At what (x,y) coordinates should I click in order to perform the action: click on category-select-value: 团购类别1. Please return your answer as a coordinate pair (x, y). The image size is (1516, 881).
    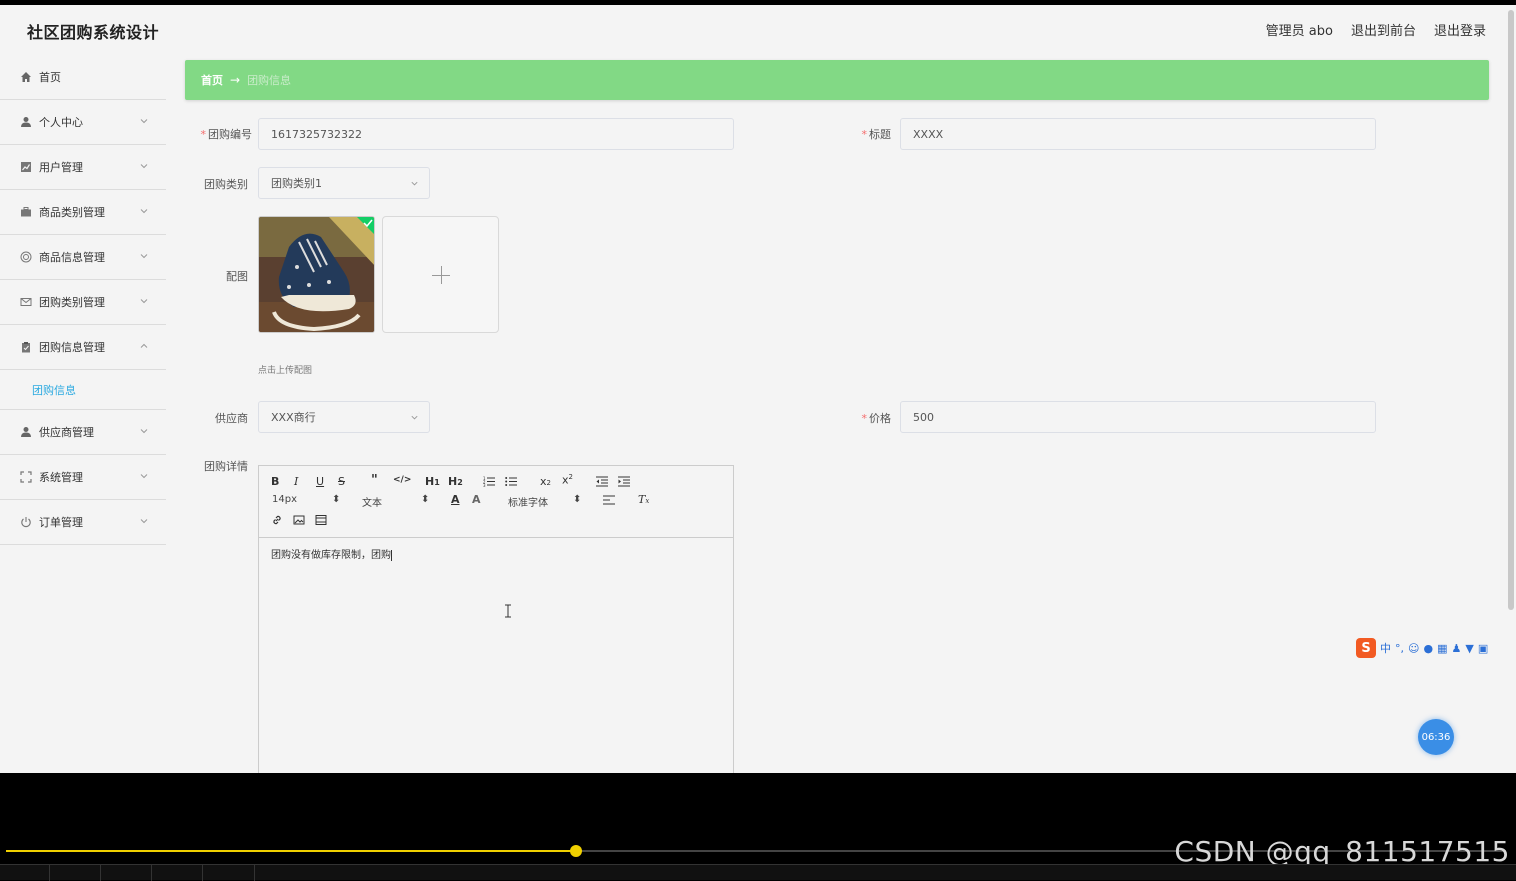
    Looking at the image, I should click on (296, 183).